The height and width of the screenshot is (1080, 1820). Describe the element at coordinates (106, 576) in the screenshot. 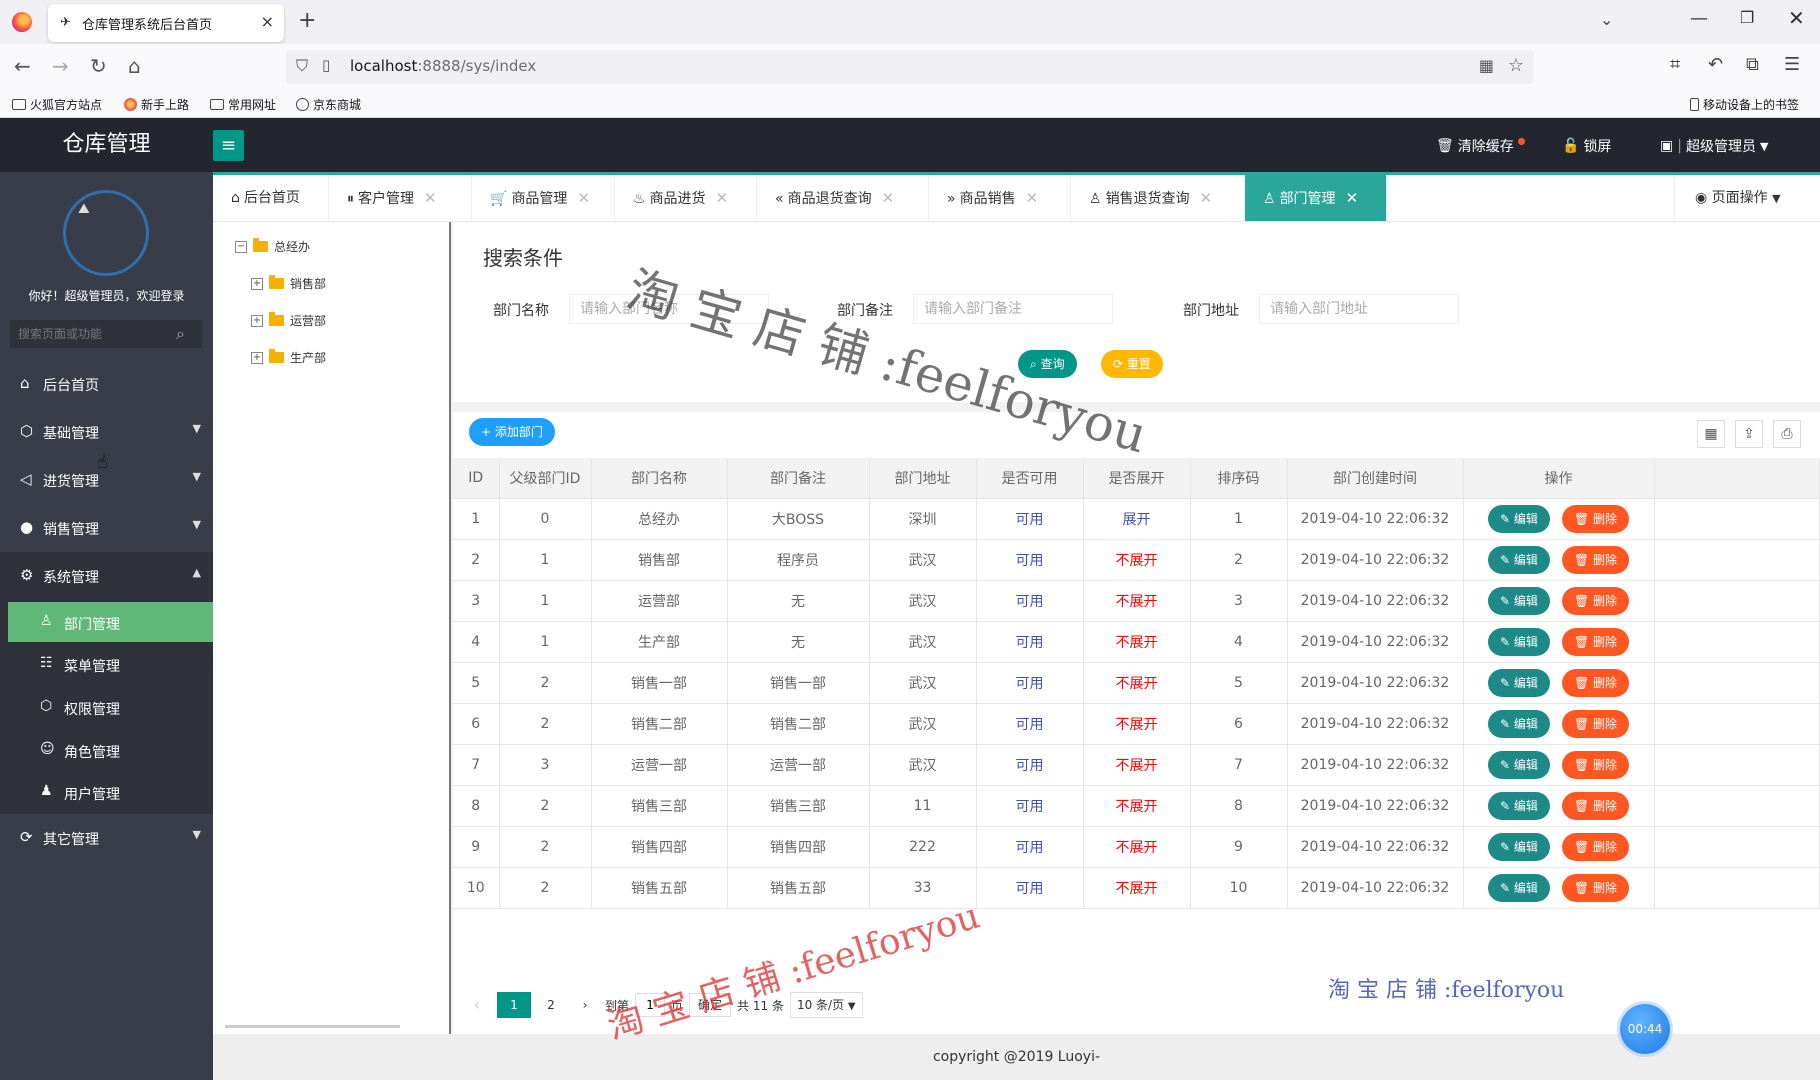

I see `menu-item-system: ⚙ 系统管理 ▲` at that location.